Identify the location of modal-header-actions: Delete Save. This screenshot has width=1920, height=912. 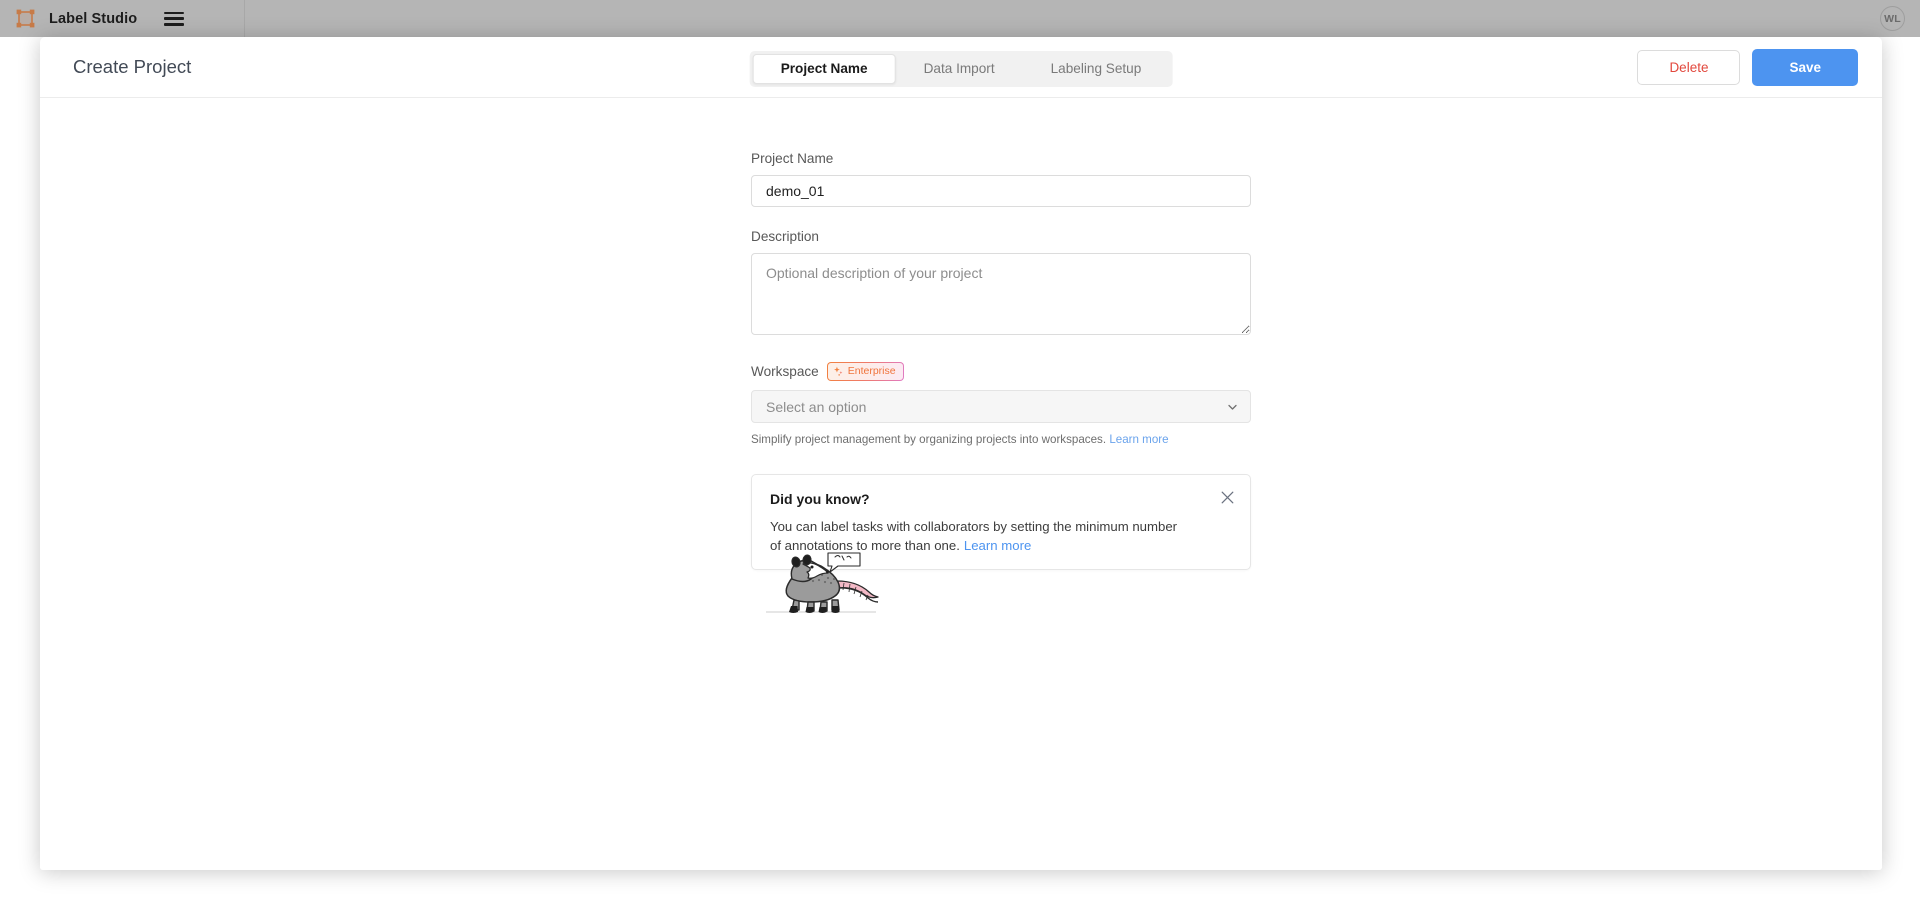
(1747, 67).